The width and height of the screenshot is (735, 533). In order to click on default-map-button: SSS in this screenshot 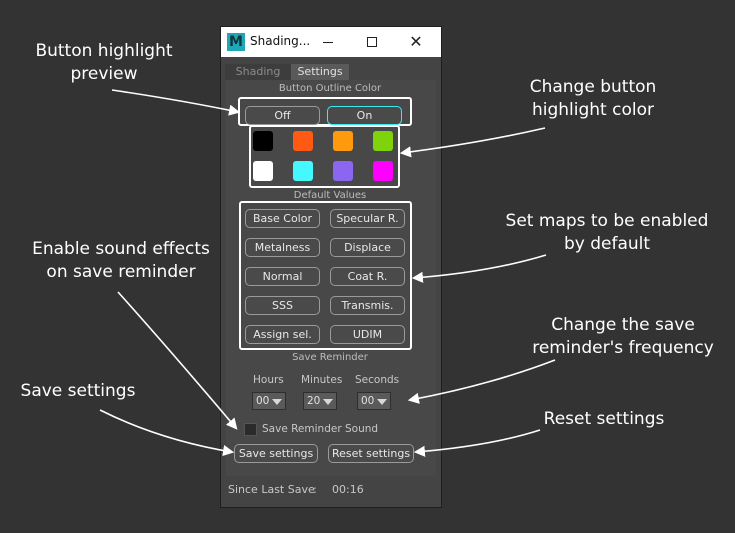, I will do `click(282, 305)`.